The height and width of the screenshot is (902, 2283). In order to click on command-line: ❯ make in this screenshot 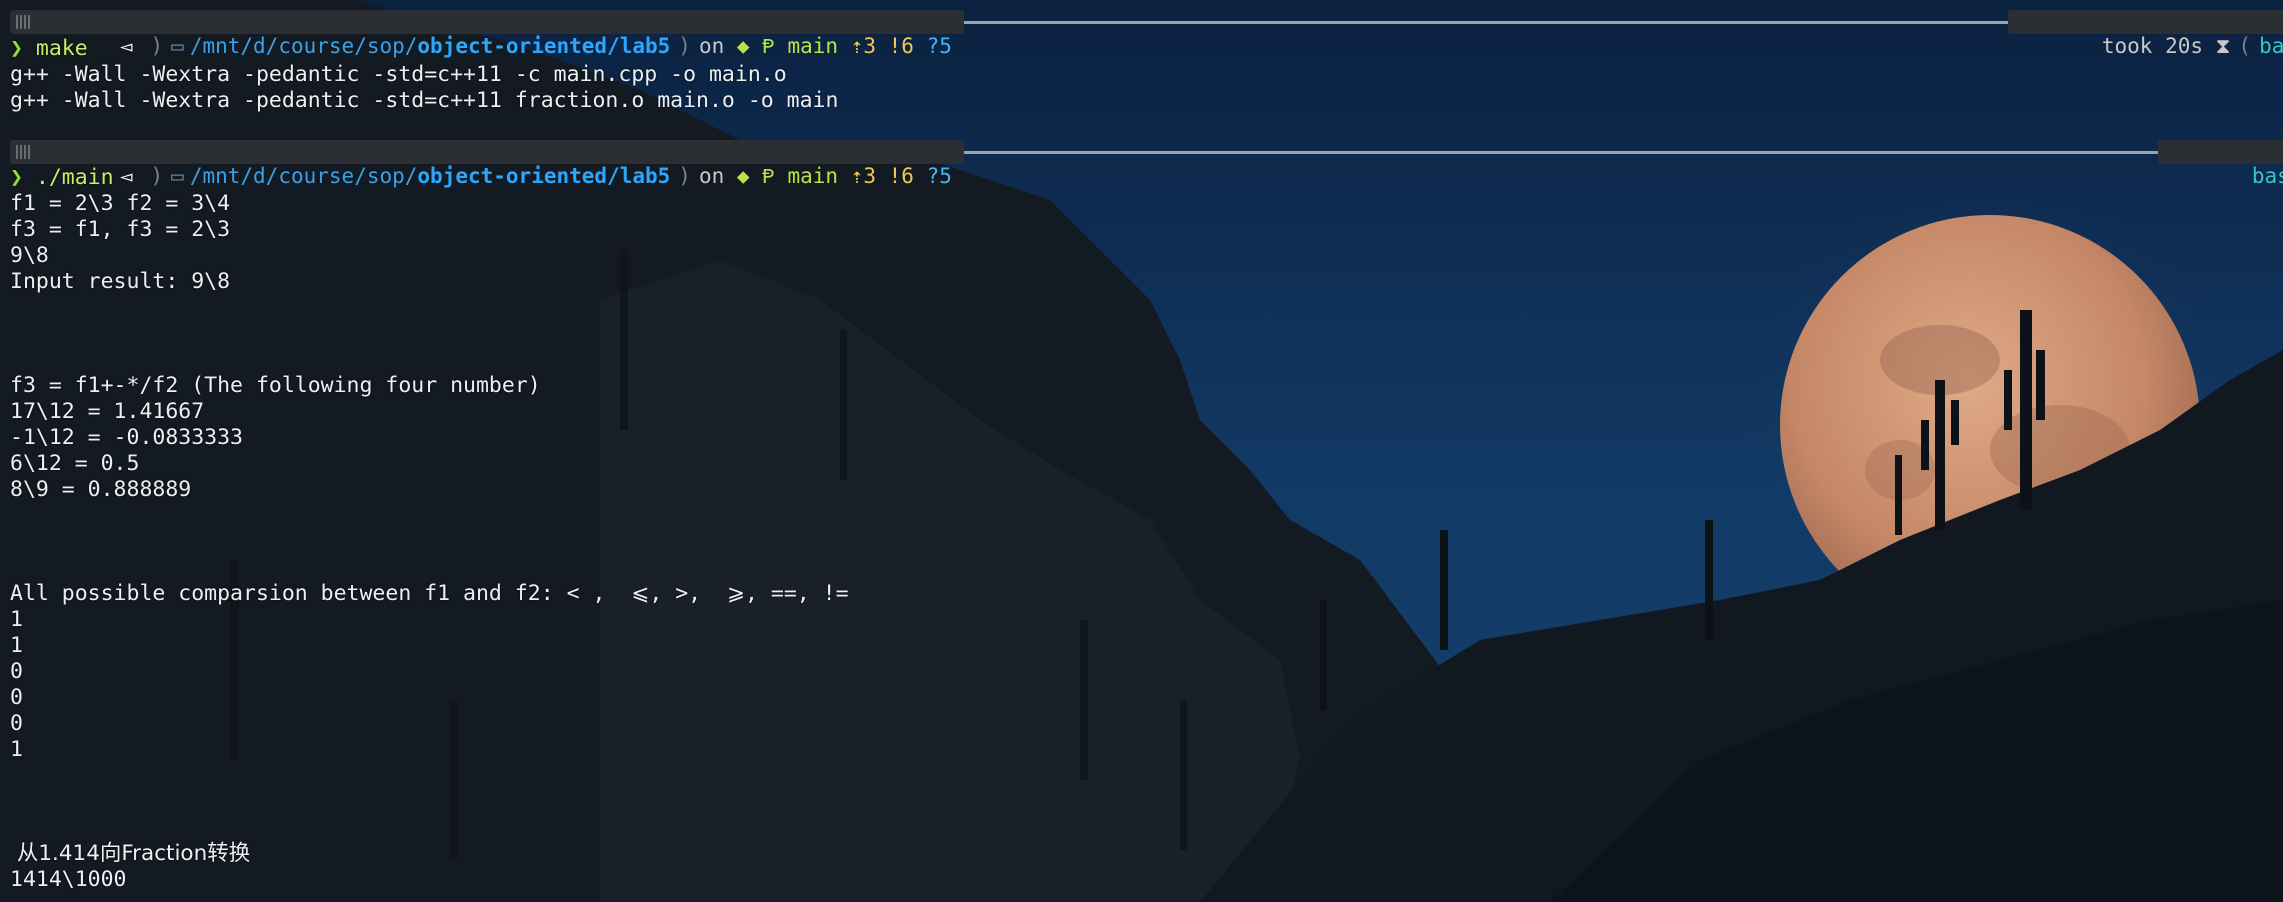, I will do `click(49, 49)`.